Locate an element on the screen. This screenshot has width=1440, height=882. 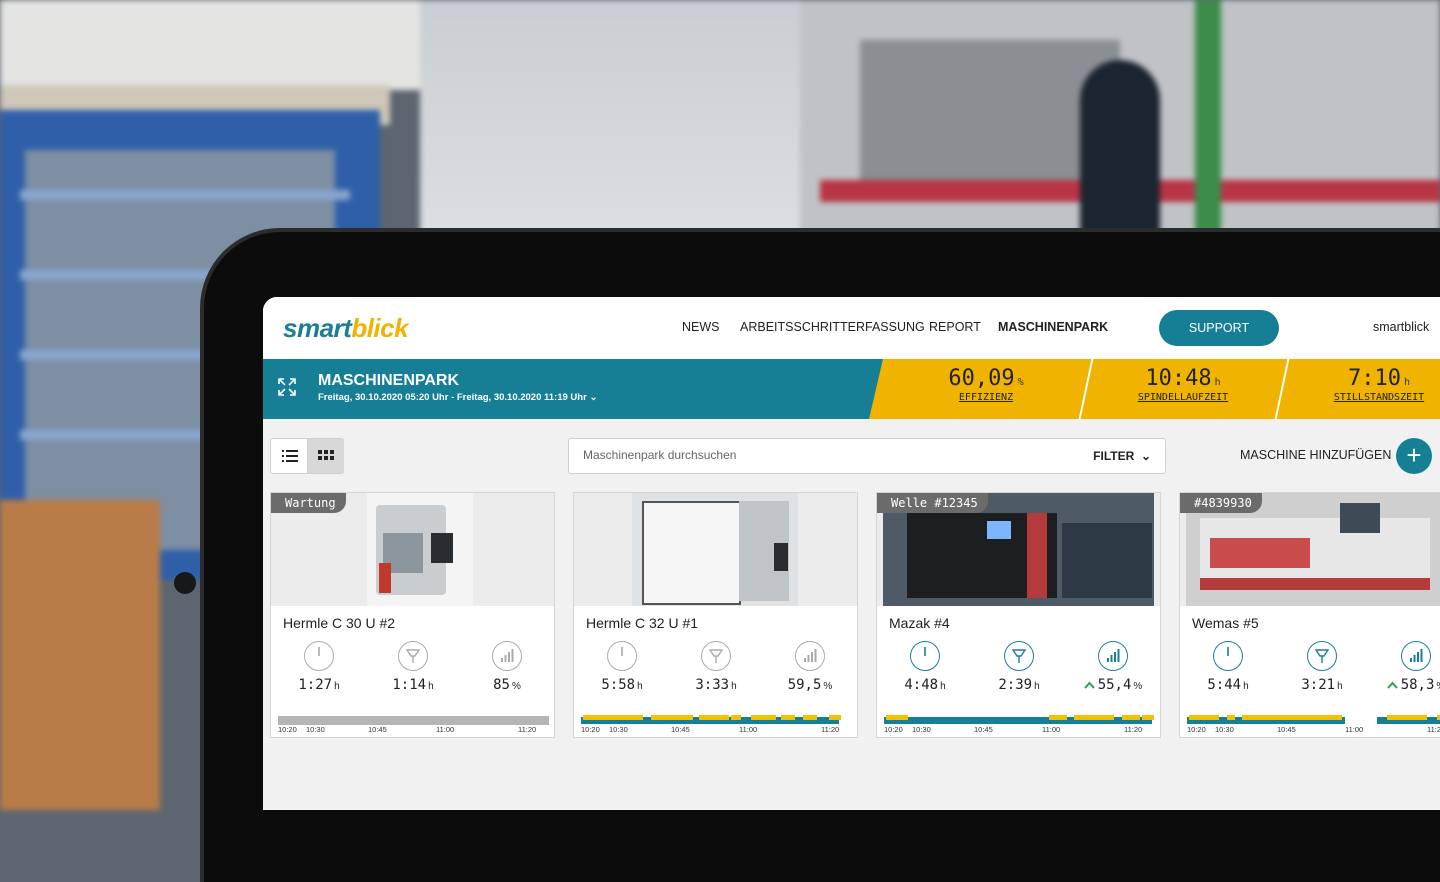
nav-maschinenpark: MASCHINENPARK is located at coordinates (1053, 327).